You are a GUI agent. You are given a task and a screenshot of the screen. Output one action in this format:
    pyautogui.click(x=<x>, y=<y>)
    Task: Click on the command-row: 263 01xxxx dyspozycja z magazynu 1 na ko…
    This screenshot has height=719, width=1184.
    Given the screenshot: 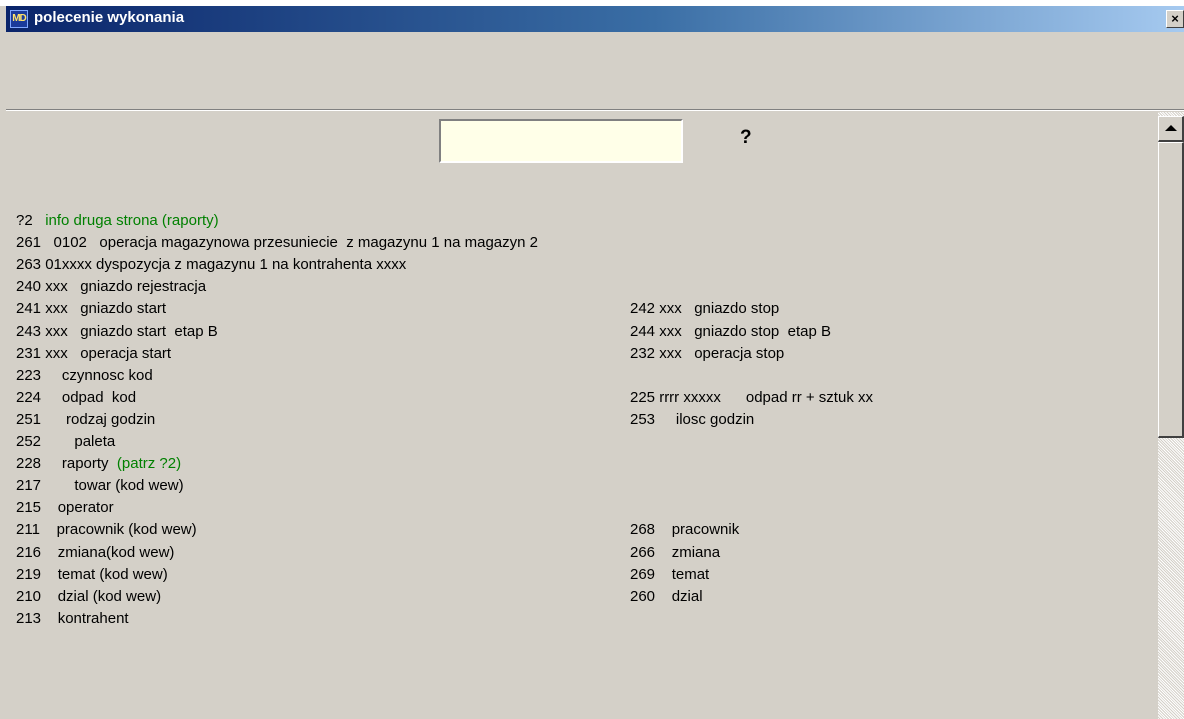 What is the action you would take?
    pyautogui.click(x=211, y=265)
    